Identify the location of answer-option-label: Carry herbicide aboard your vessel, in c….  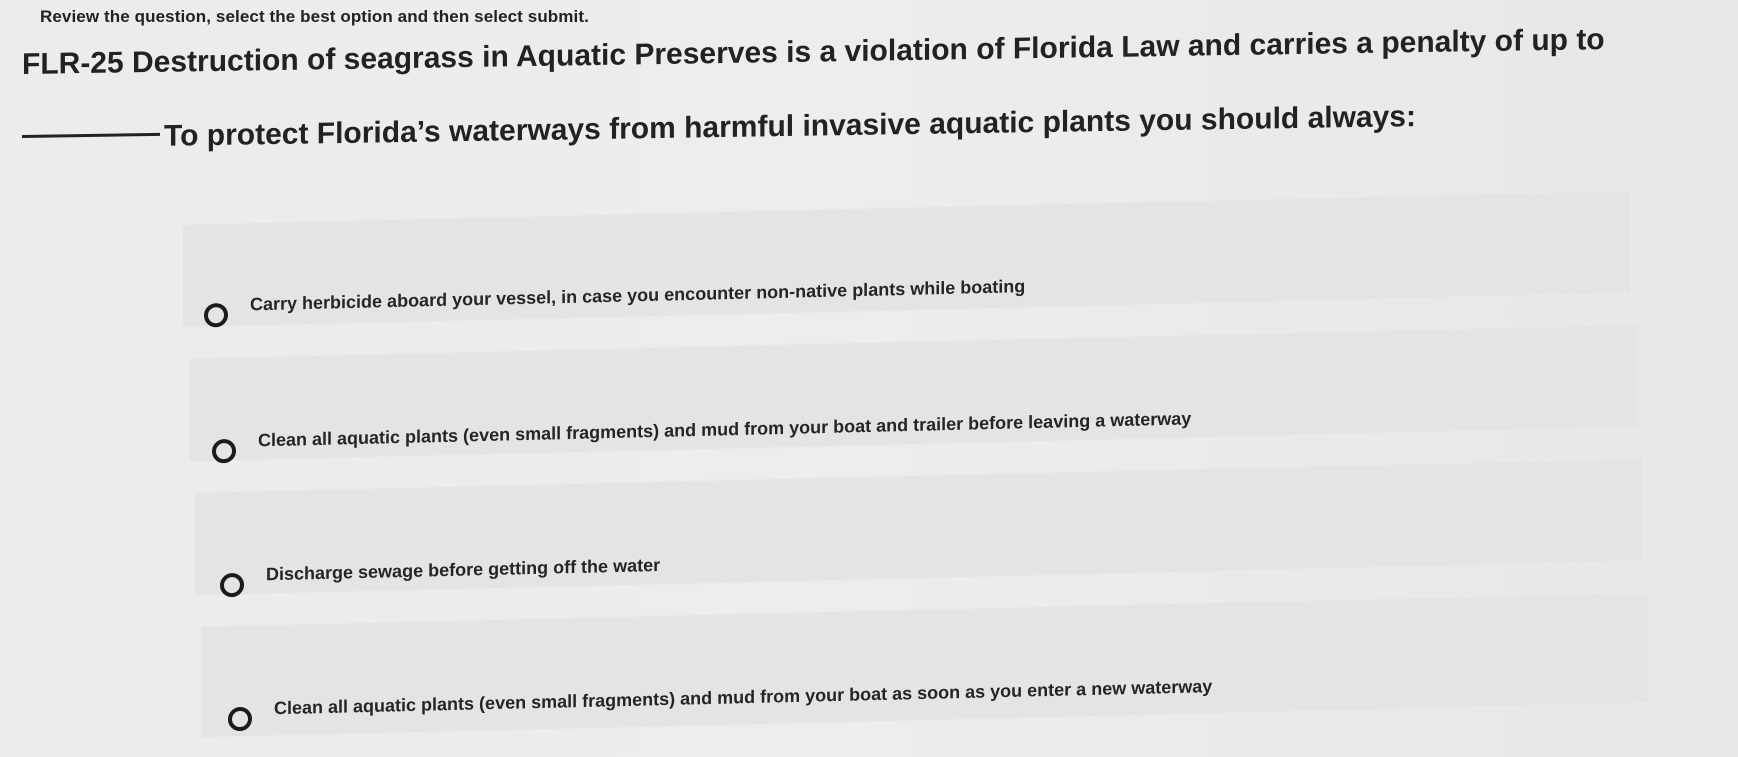
(638, 295).